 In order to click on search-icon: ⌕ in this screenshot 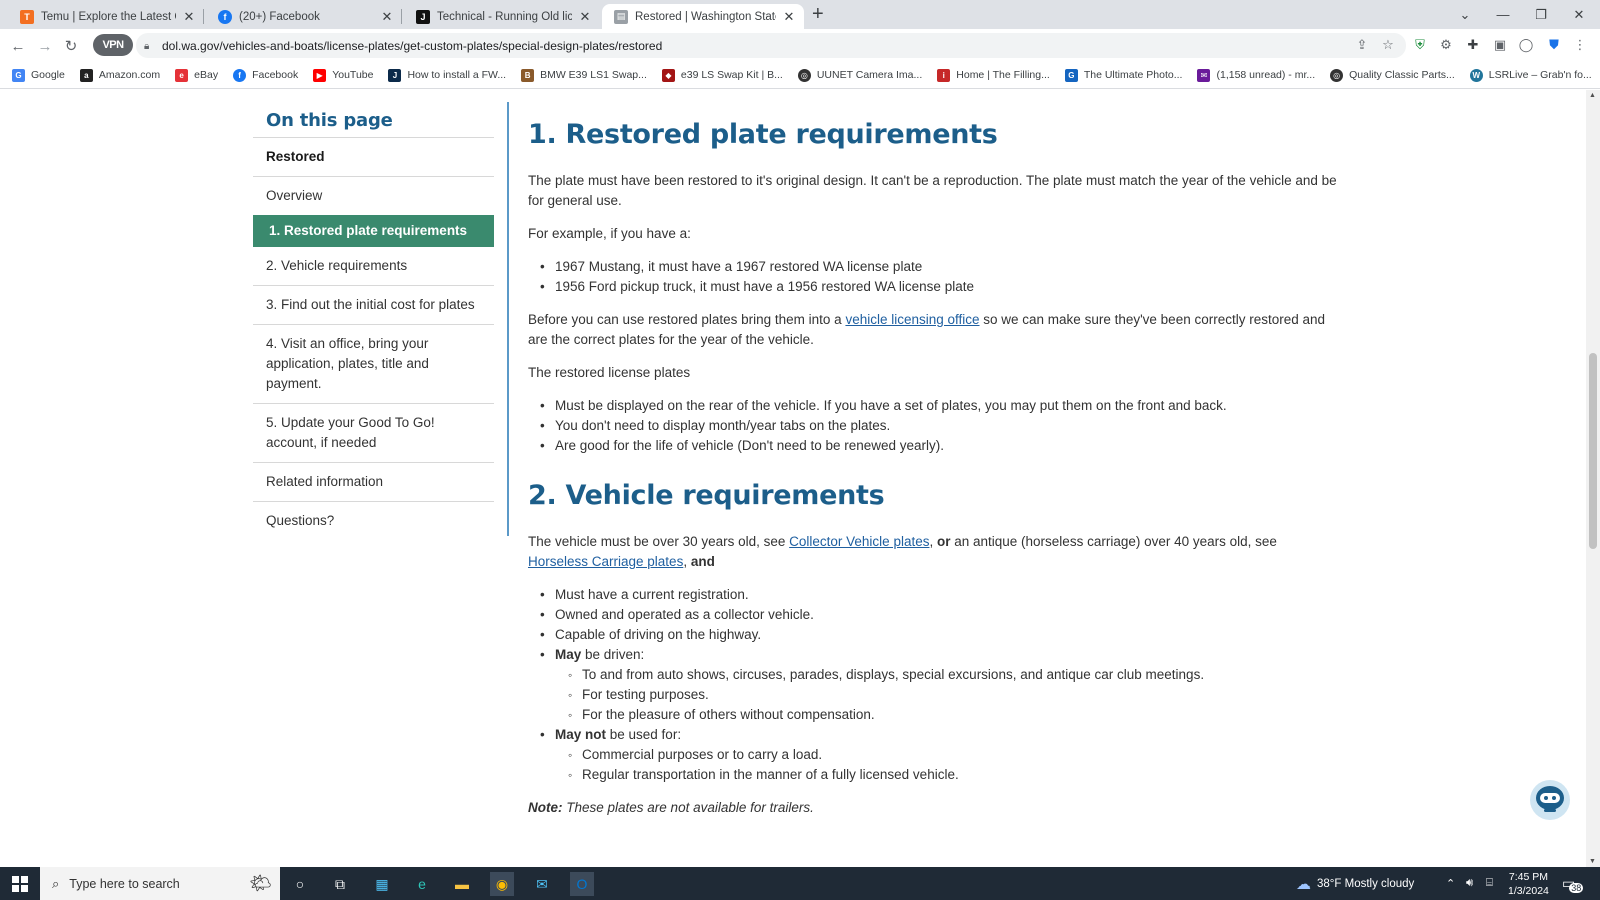, I will do `click(56, 883)`.